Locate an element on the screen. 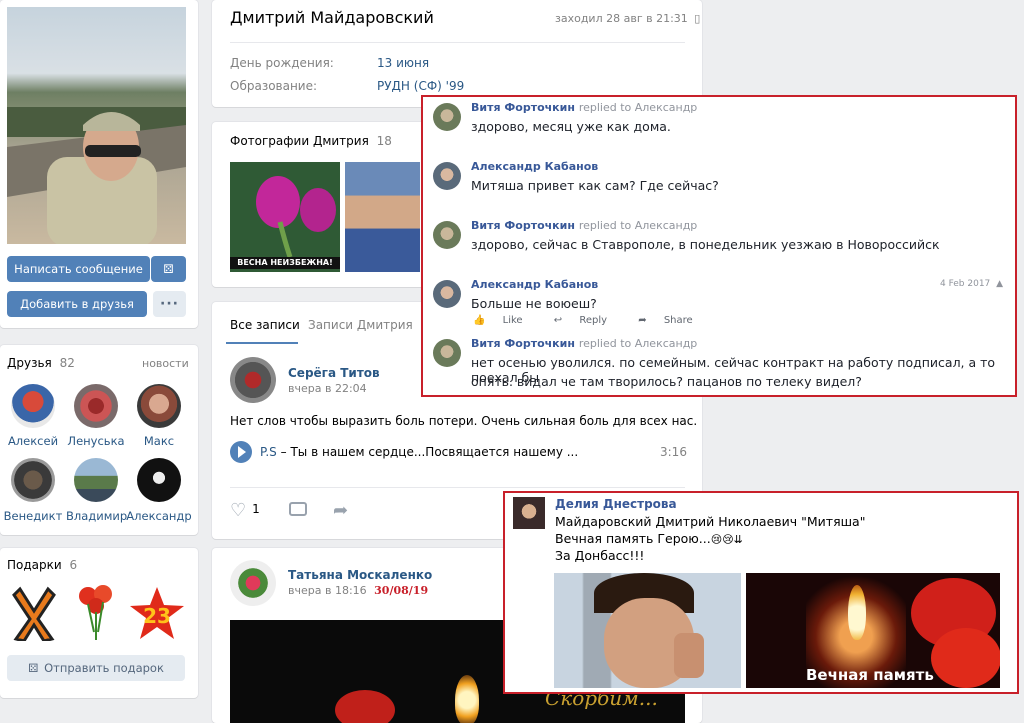 Image resolution: width=1024 pixels, height=723 pixels. friend-name-aleksandr: Александр is located at coordinates (159, 516).